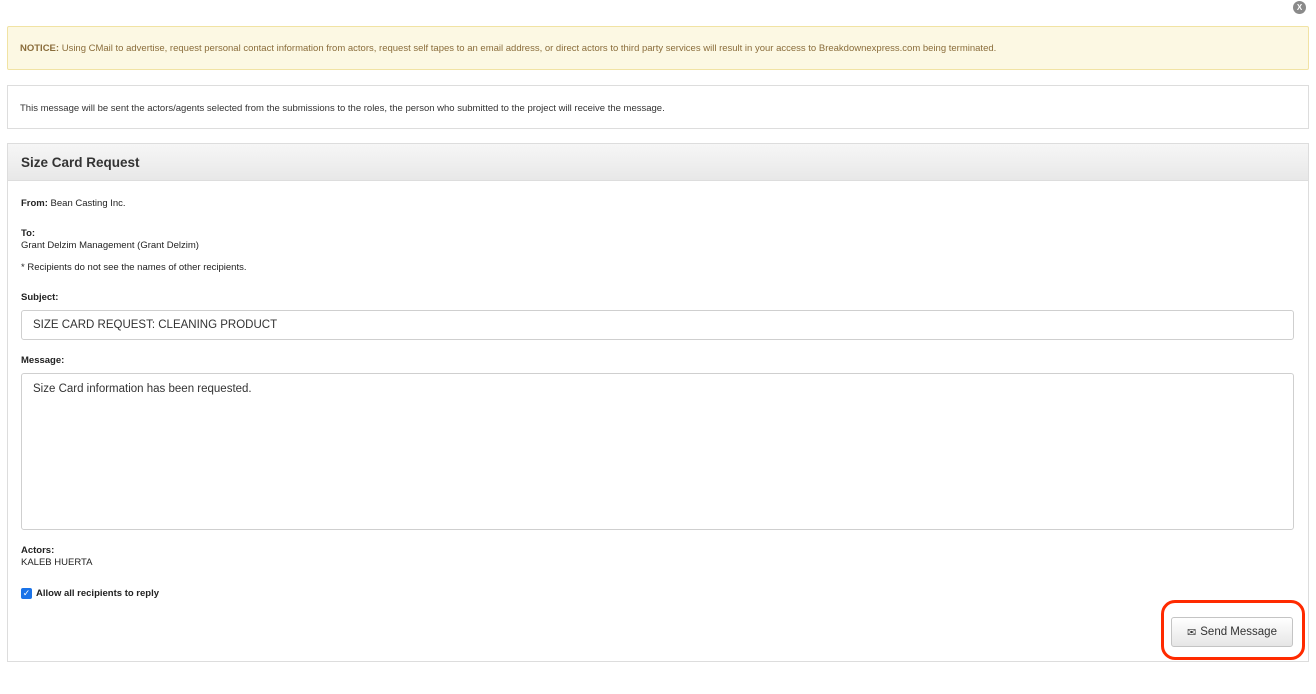 The width and height of the screenshot is (1316, 694). Describe the element at coordinates (43, 360) in the screenshot. I see `message-label: Message:` at that location.